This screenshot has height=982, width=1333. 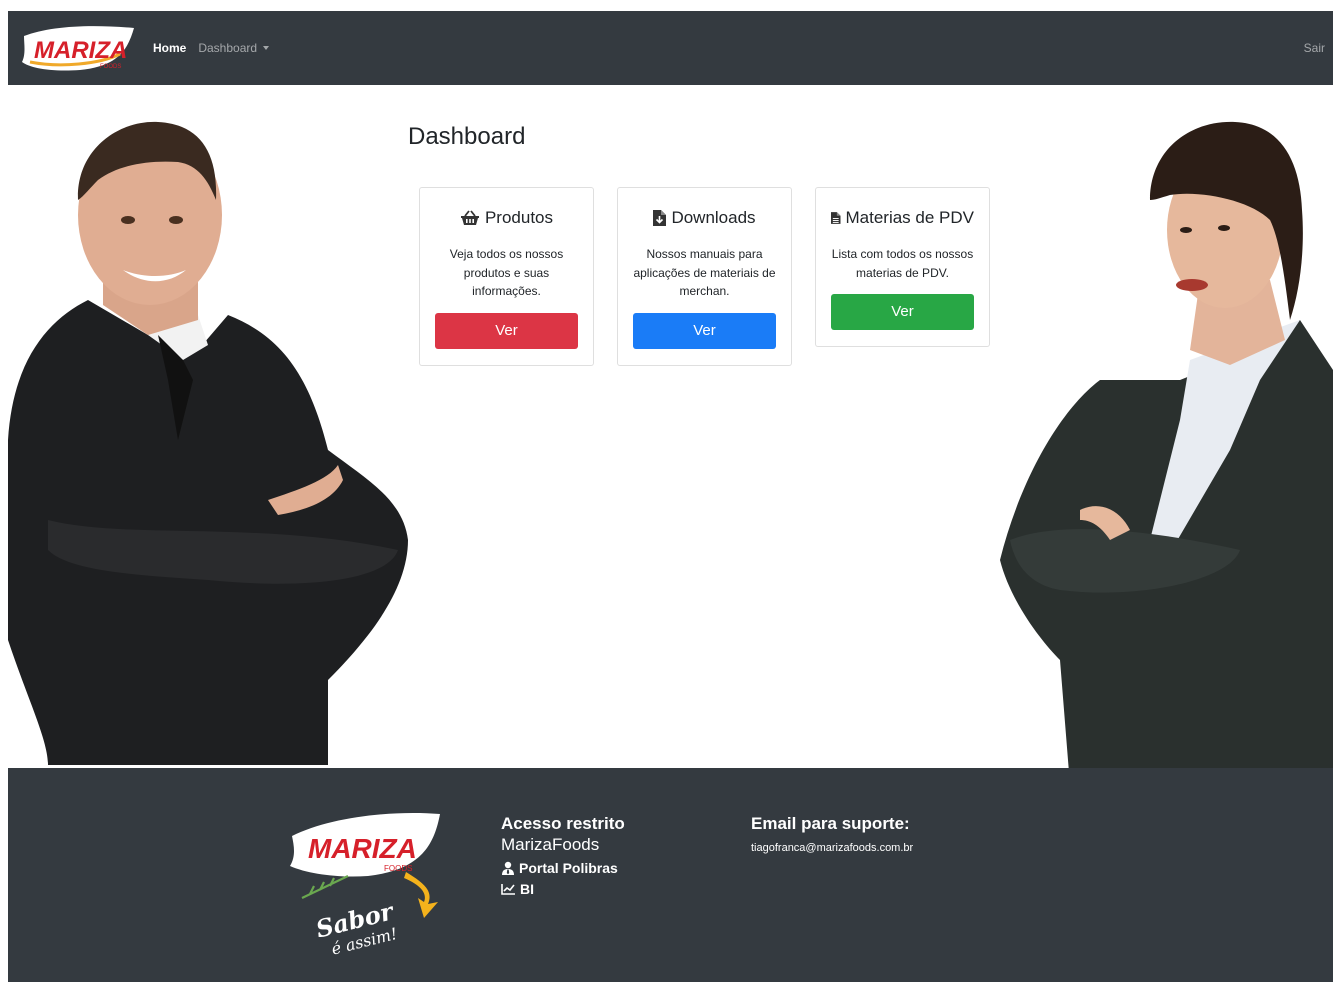 What do you see at coordinates (508, 889) in the screenshot?
I see `line-chart-icon` at bounding box center [508, 889].